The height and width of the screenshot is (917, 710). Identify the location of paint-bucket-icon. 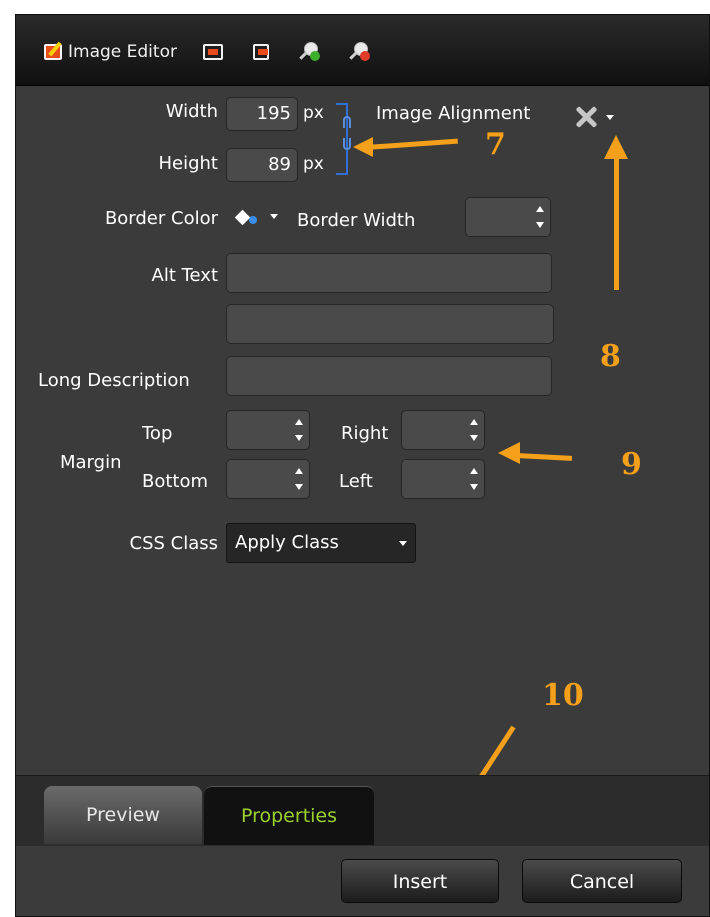
(242, 217).